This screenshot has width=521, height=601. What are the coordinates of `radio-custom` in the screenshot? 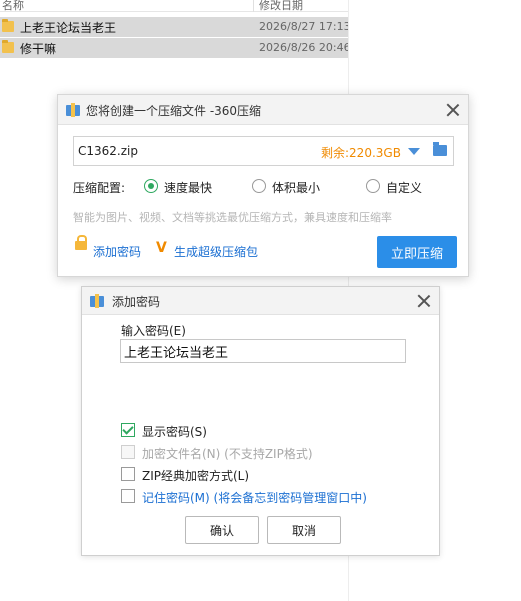 It's located at (373, 186).